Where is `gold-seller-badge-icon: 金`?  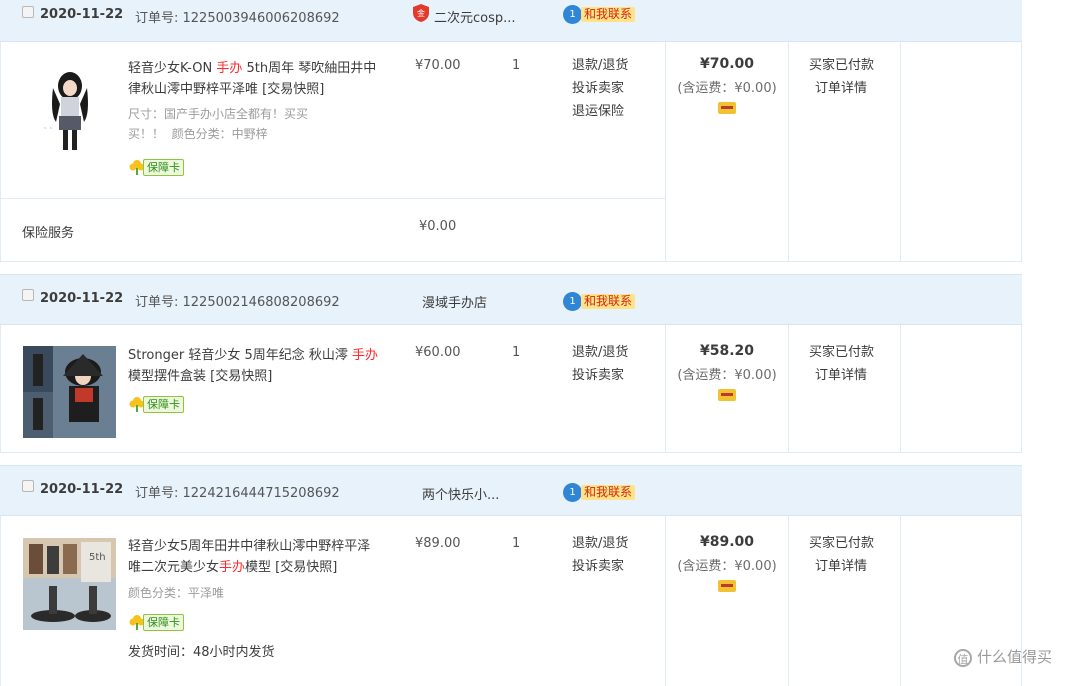 gold-seller-badge-icon: 金 is located at coordinates (421, 13).